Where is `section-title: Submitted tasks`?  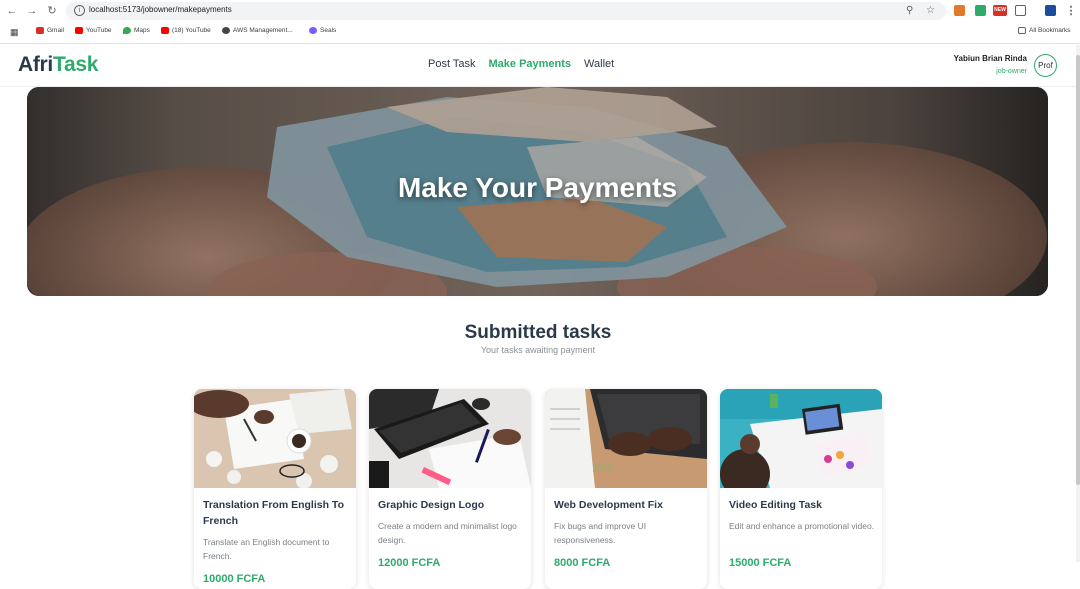 section-title: Submitted tasks is located at coordinates (538, 332).